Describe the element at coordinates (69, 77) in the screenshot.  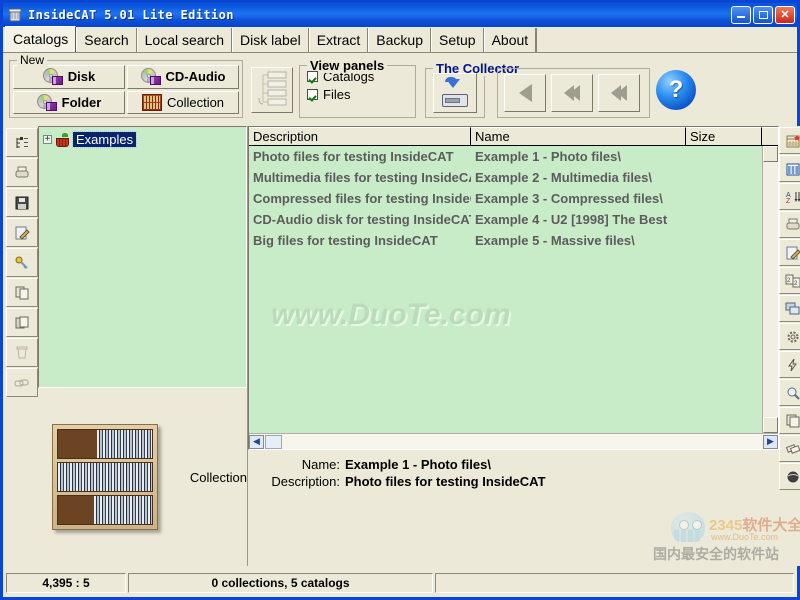
I see `new-disk-button: Disk` at that location.